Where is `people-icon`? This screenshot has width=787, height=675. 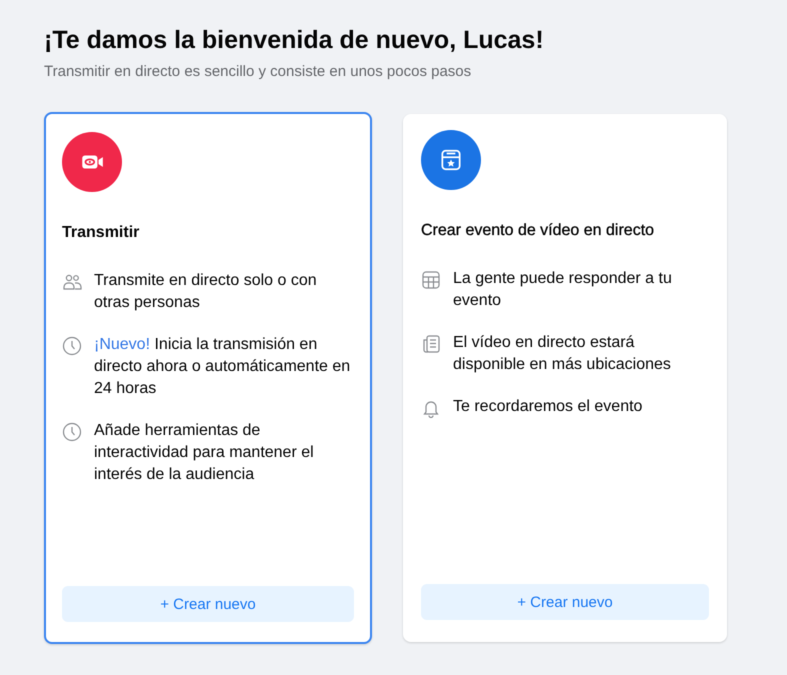 people-icon is located at coordinates (72, 282).